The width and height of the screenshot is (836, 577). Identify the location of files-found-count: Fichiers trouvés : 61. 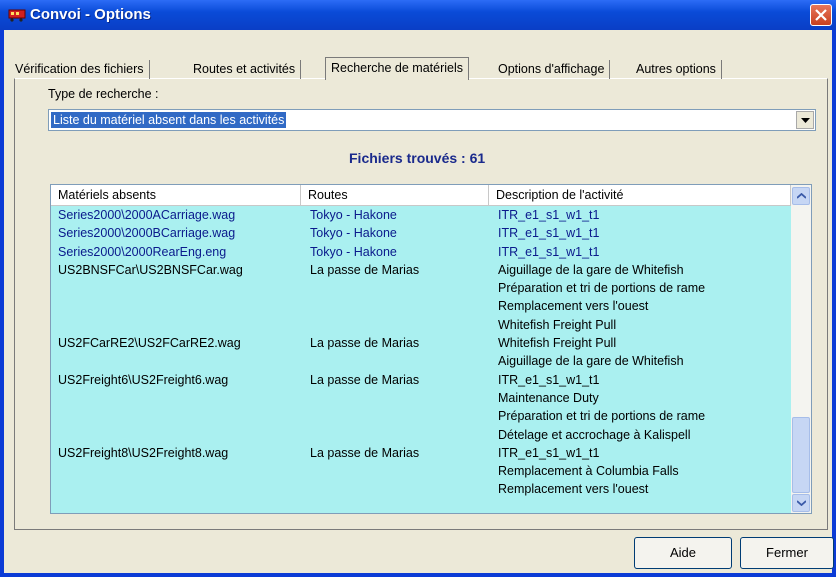
(417, 158).